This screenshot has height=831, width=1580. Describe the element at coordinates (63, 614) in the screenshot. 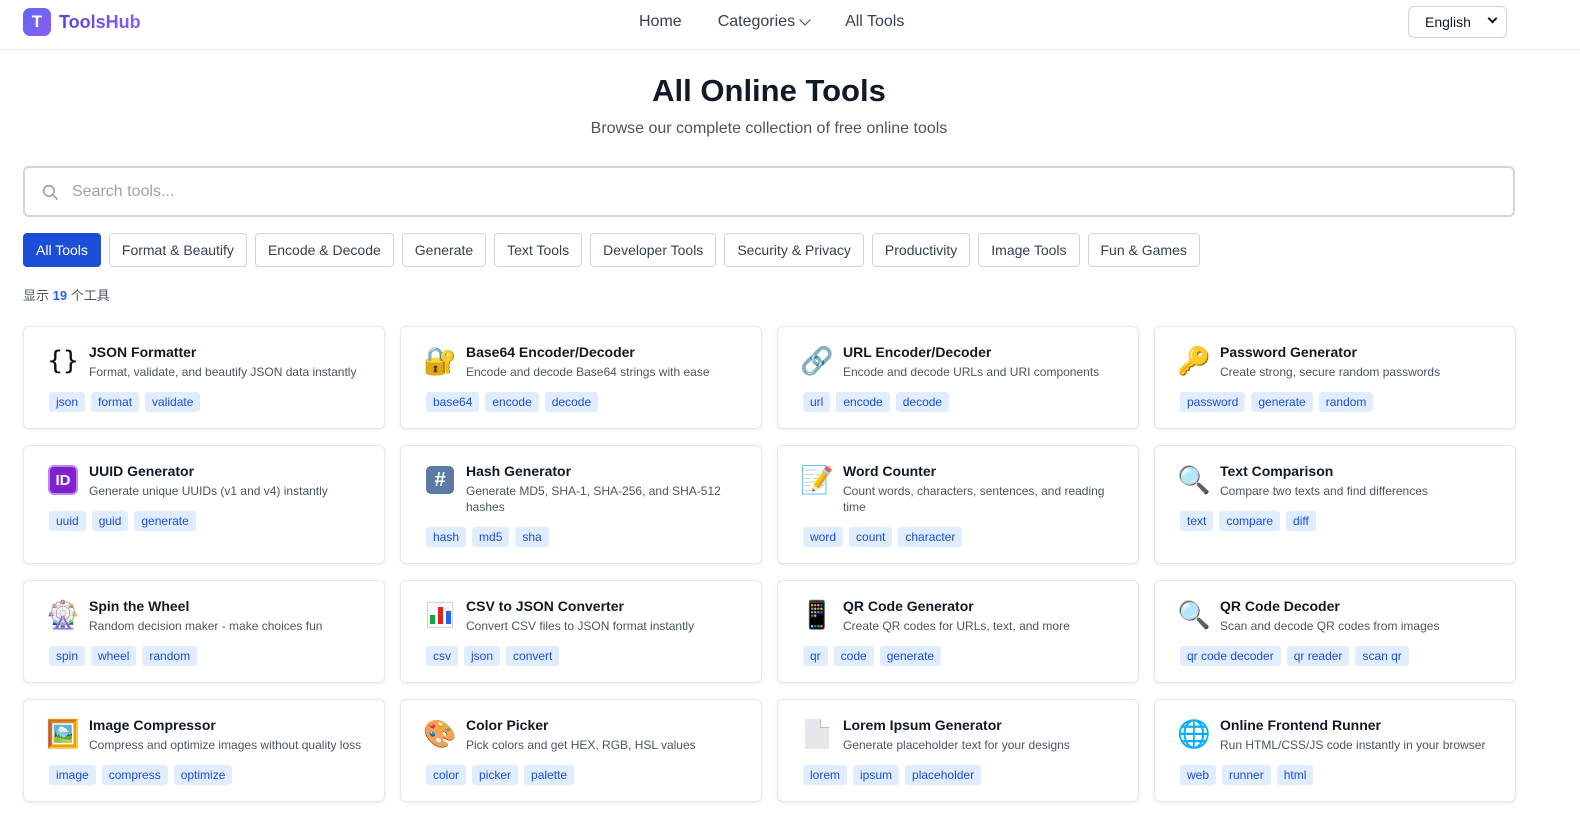

I see `ferris-wheel-icon: 🎡` at that location.